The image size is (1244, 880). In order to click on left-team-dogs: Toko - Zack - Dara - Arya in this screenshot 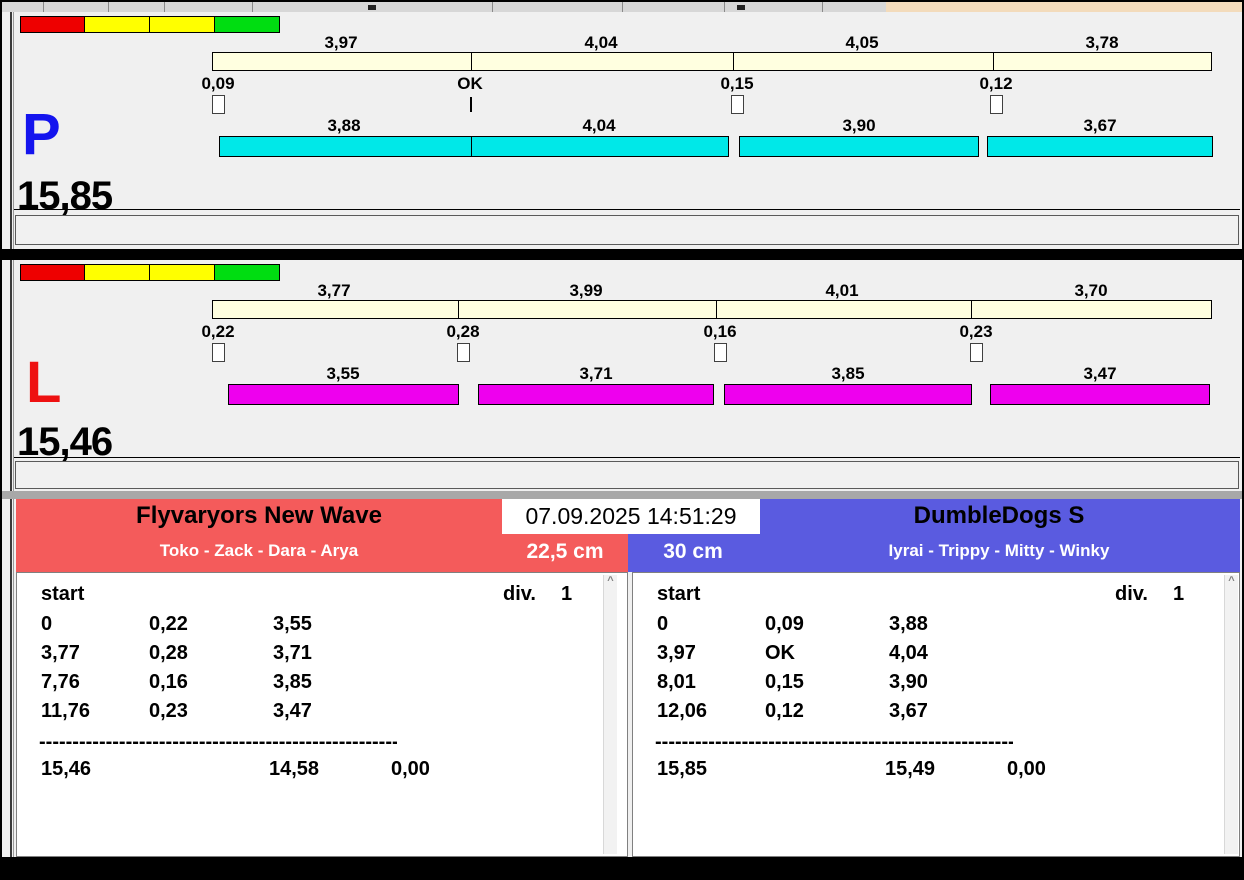, I will do `click(259, 550)`.